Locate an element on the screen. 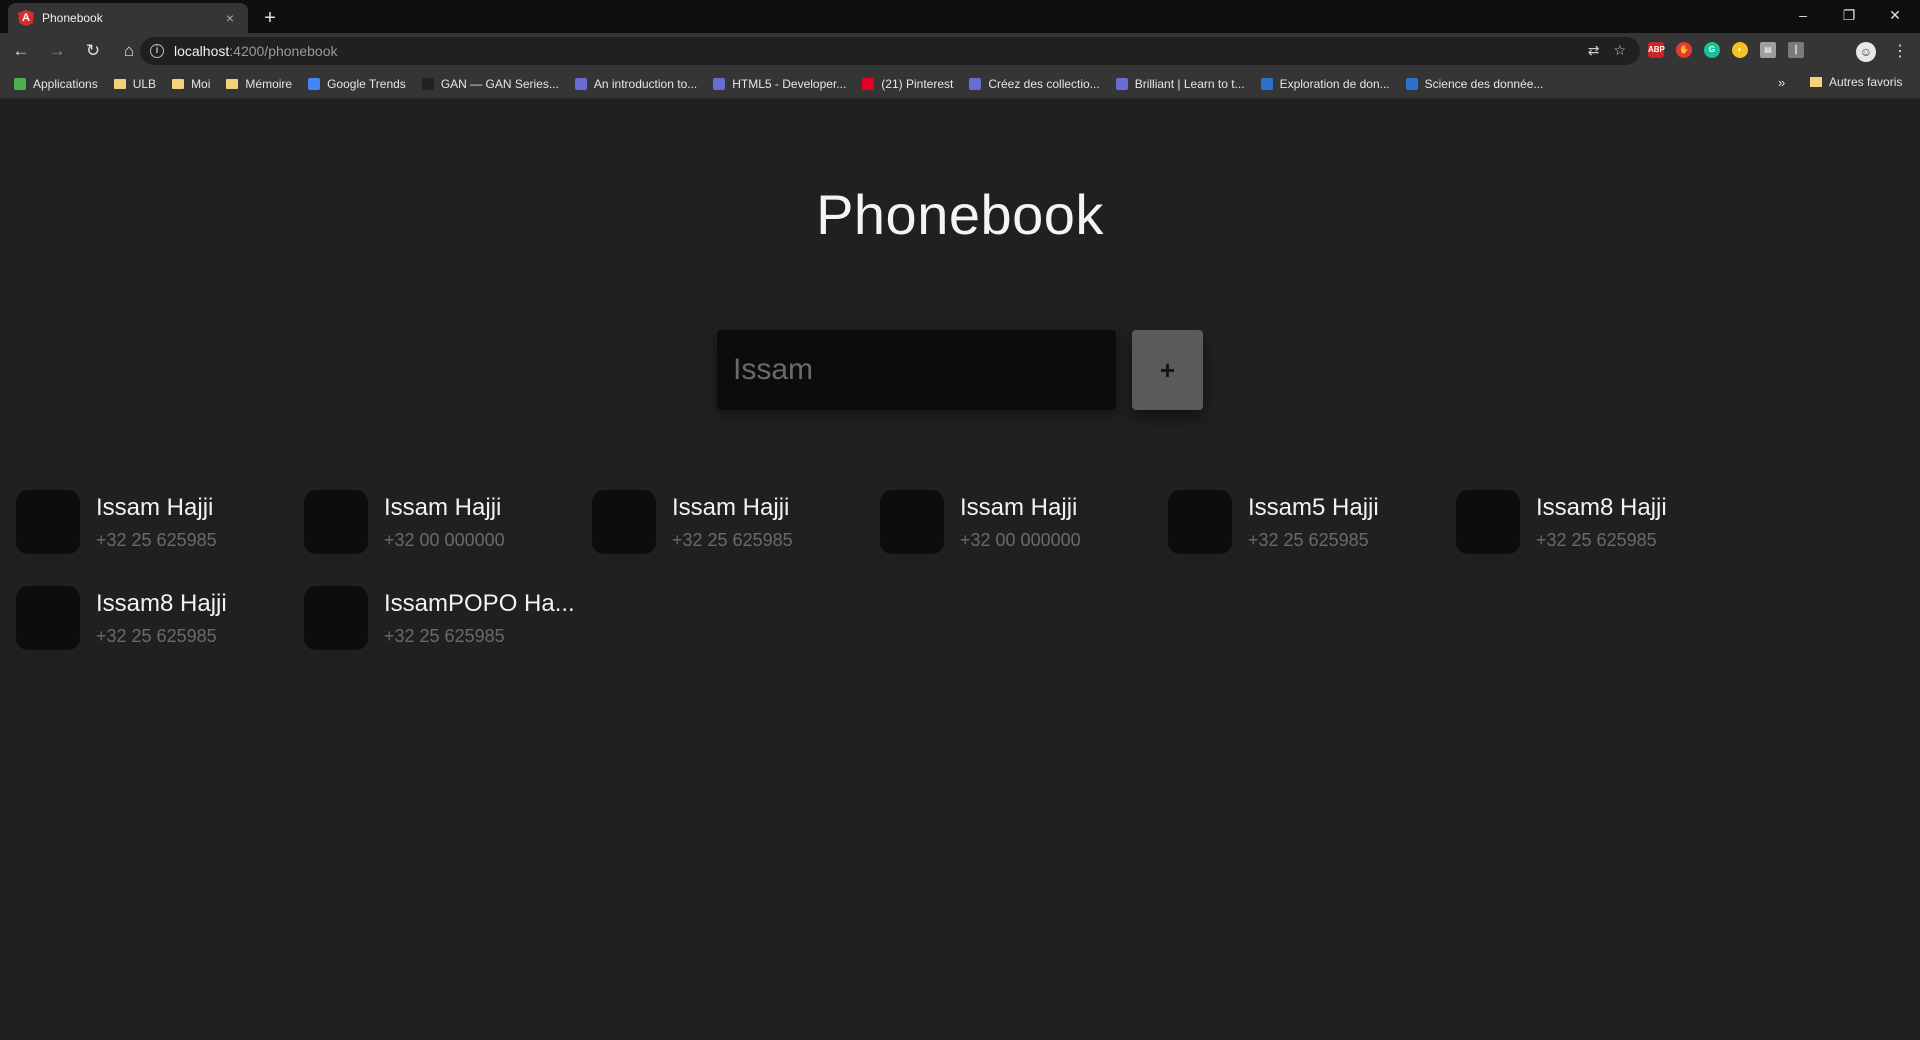 The width and height of the screenshot is (1920, 1040). bookmark-label: Applications is located at coordinates (65, 83).